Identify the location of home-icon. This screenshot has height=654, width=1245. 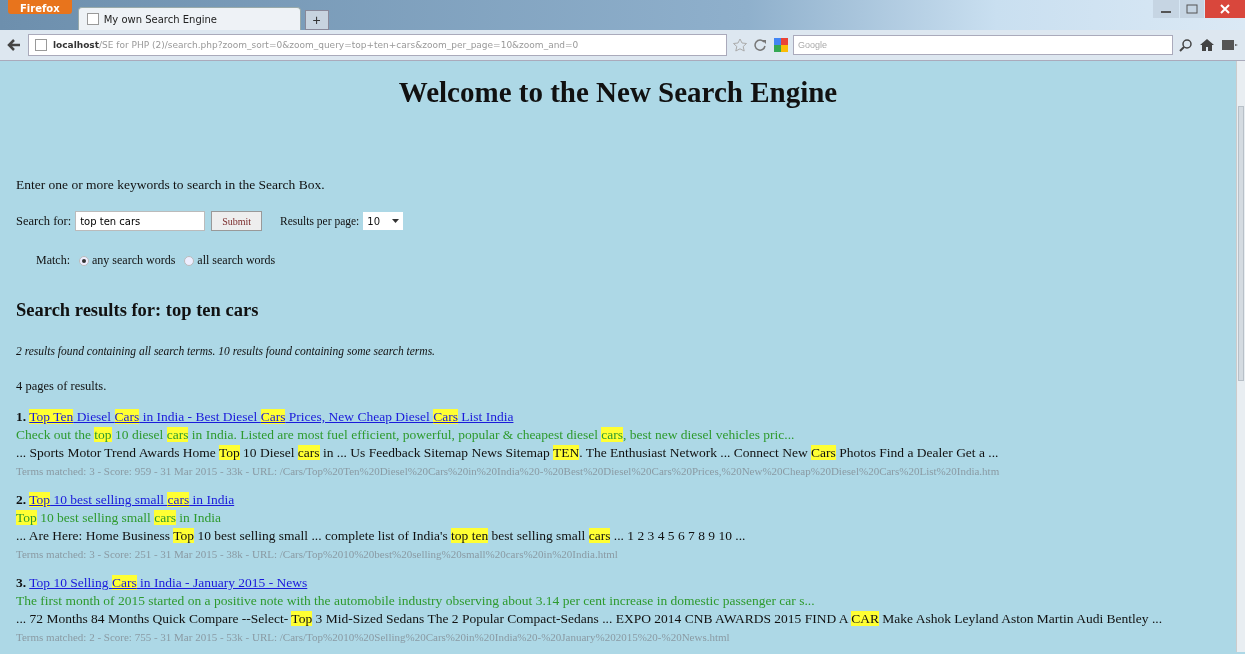
(1207, 45).